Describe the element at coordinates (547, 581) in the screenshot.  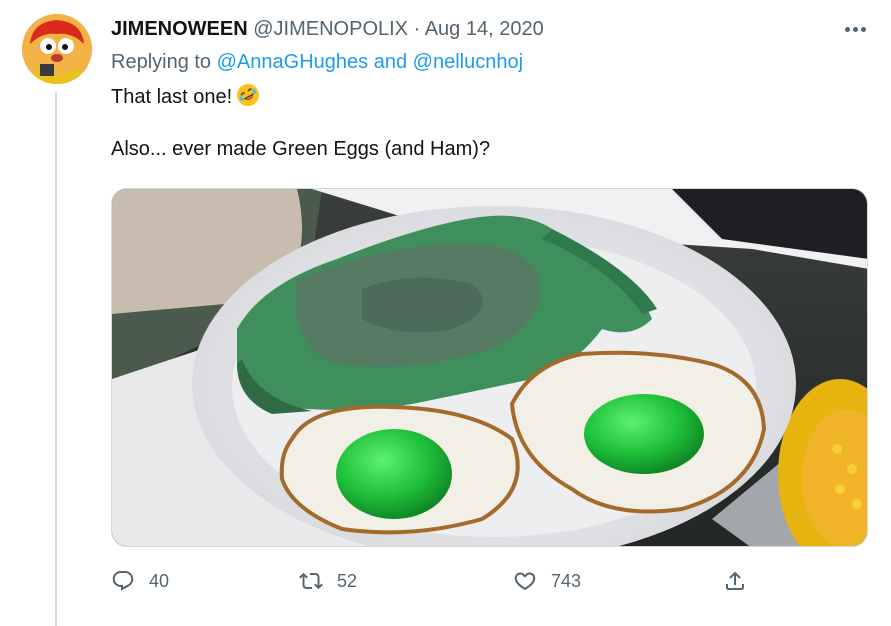
I see `like-button: 743` at that location.